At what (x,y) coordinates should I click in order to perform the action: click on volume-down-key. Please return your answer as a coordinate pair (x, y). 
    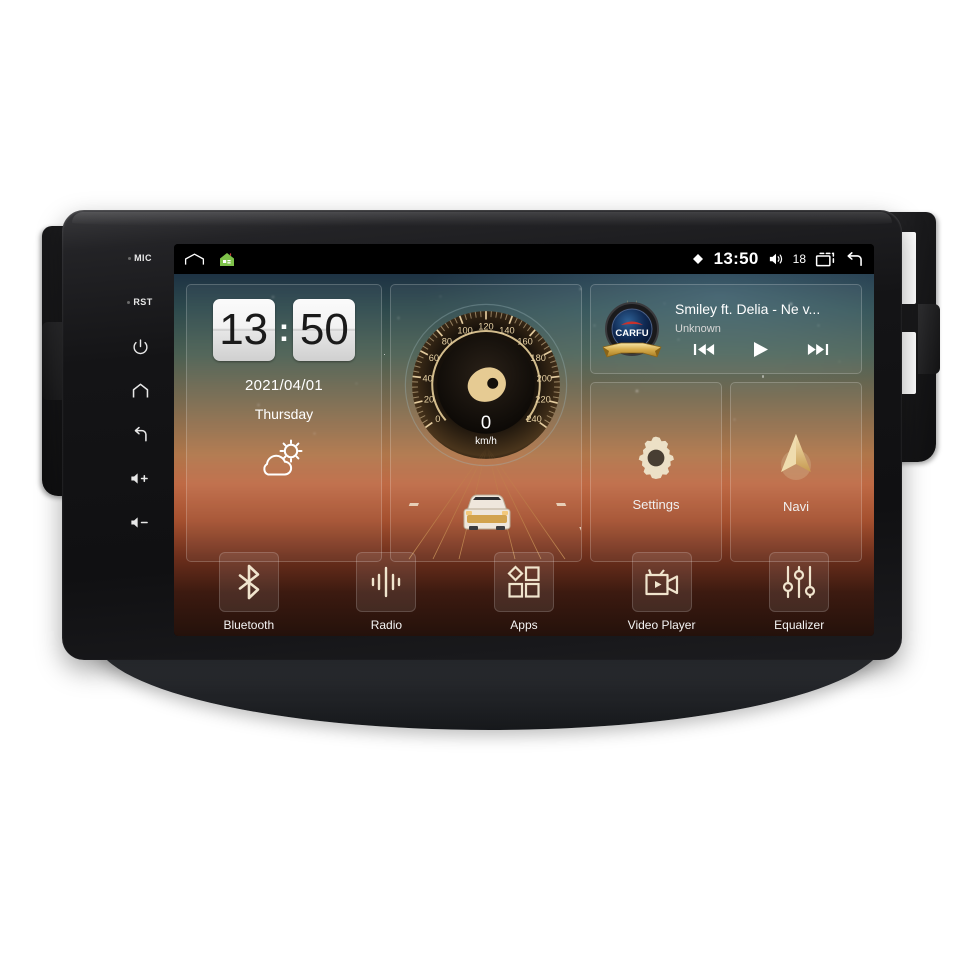
    Looking at the image, I should click on (140, 522).